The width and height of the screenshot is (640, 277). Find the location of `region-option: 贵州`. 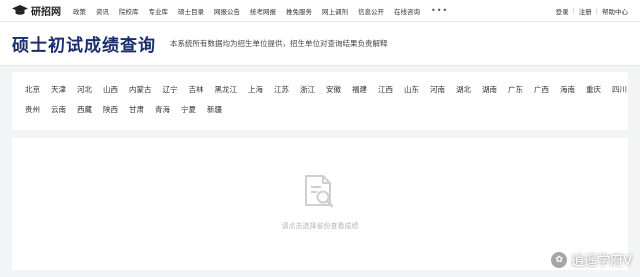

region-option: 贵州 is located at coordinates (32, 109).